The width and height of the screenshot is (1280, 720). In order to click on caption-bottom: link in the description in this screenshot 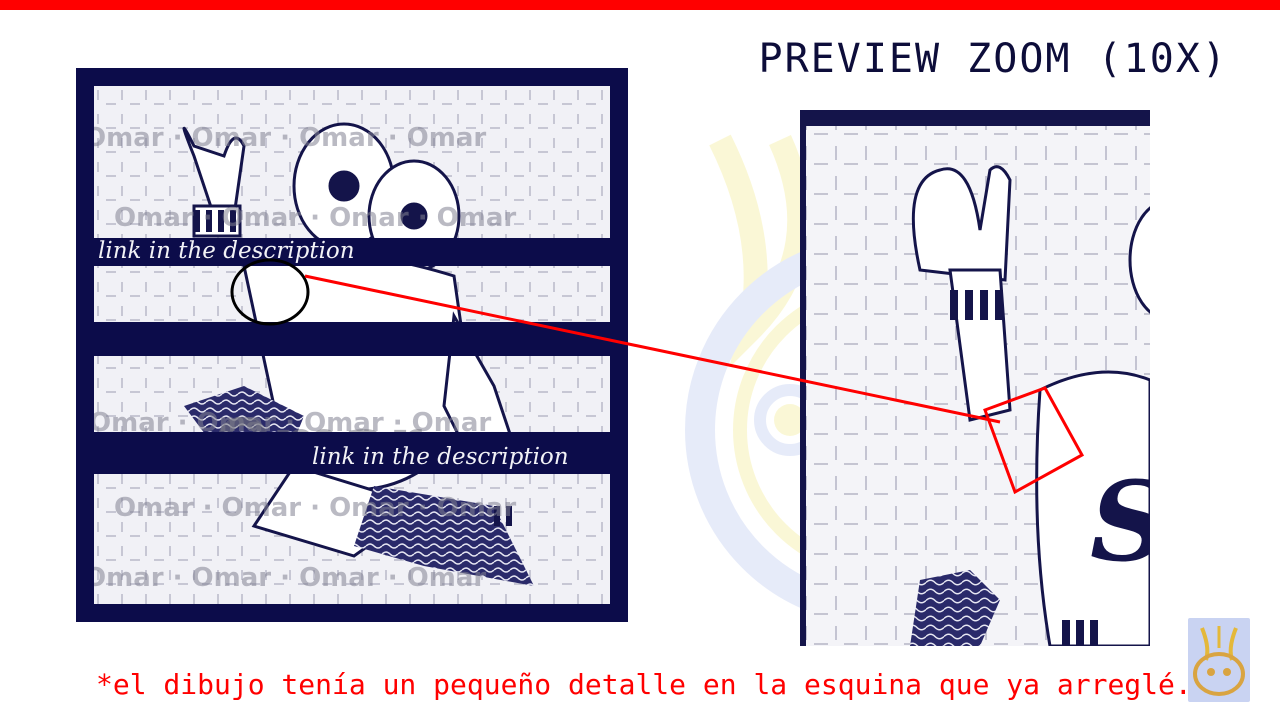, I will do `click(440, 457)`.